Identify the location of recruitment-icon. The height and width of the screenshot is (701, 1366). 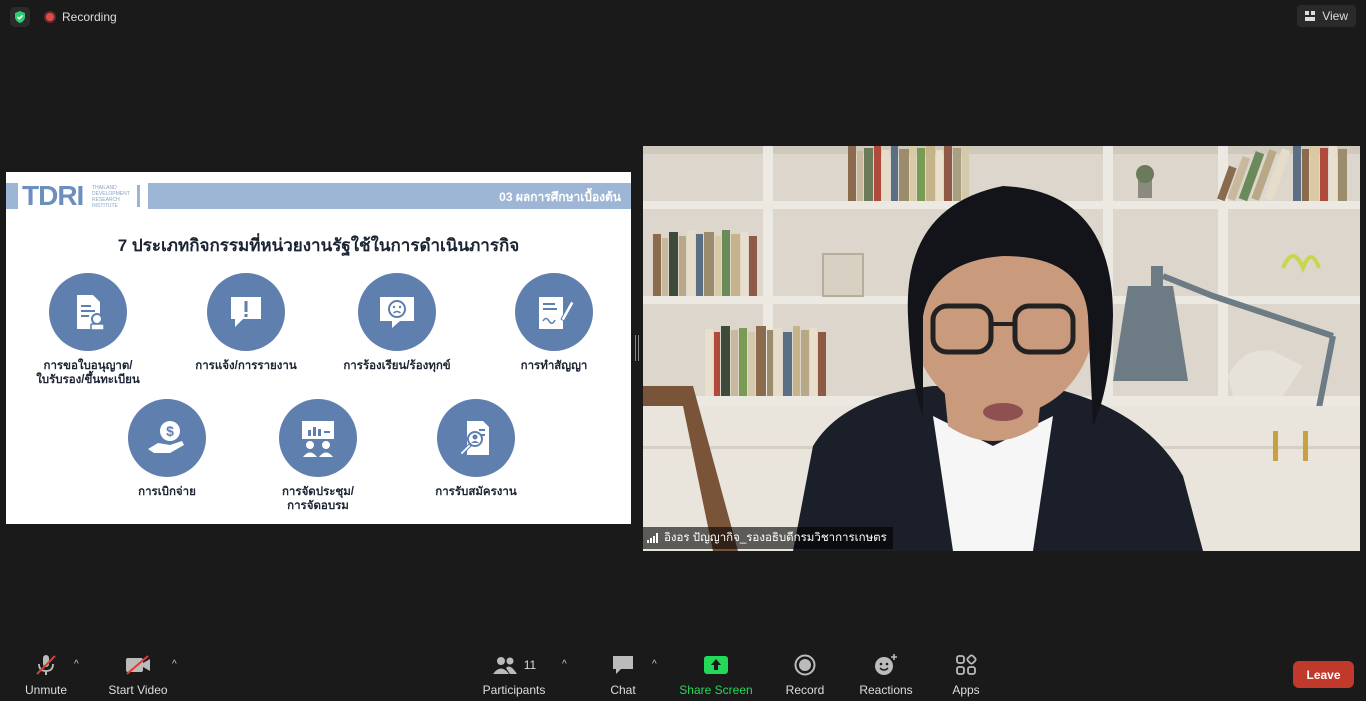
(476, 438).